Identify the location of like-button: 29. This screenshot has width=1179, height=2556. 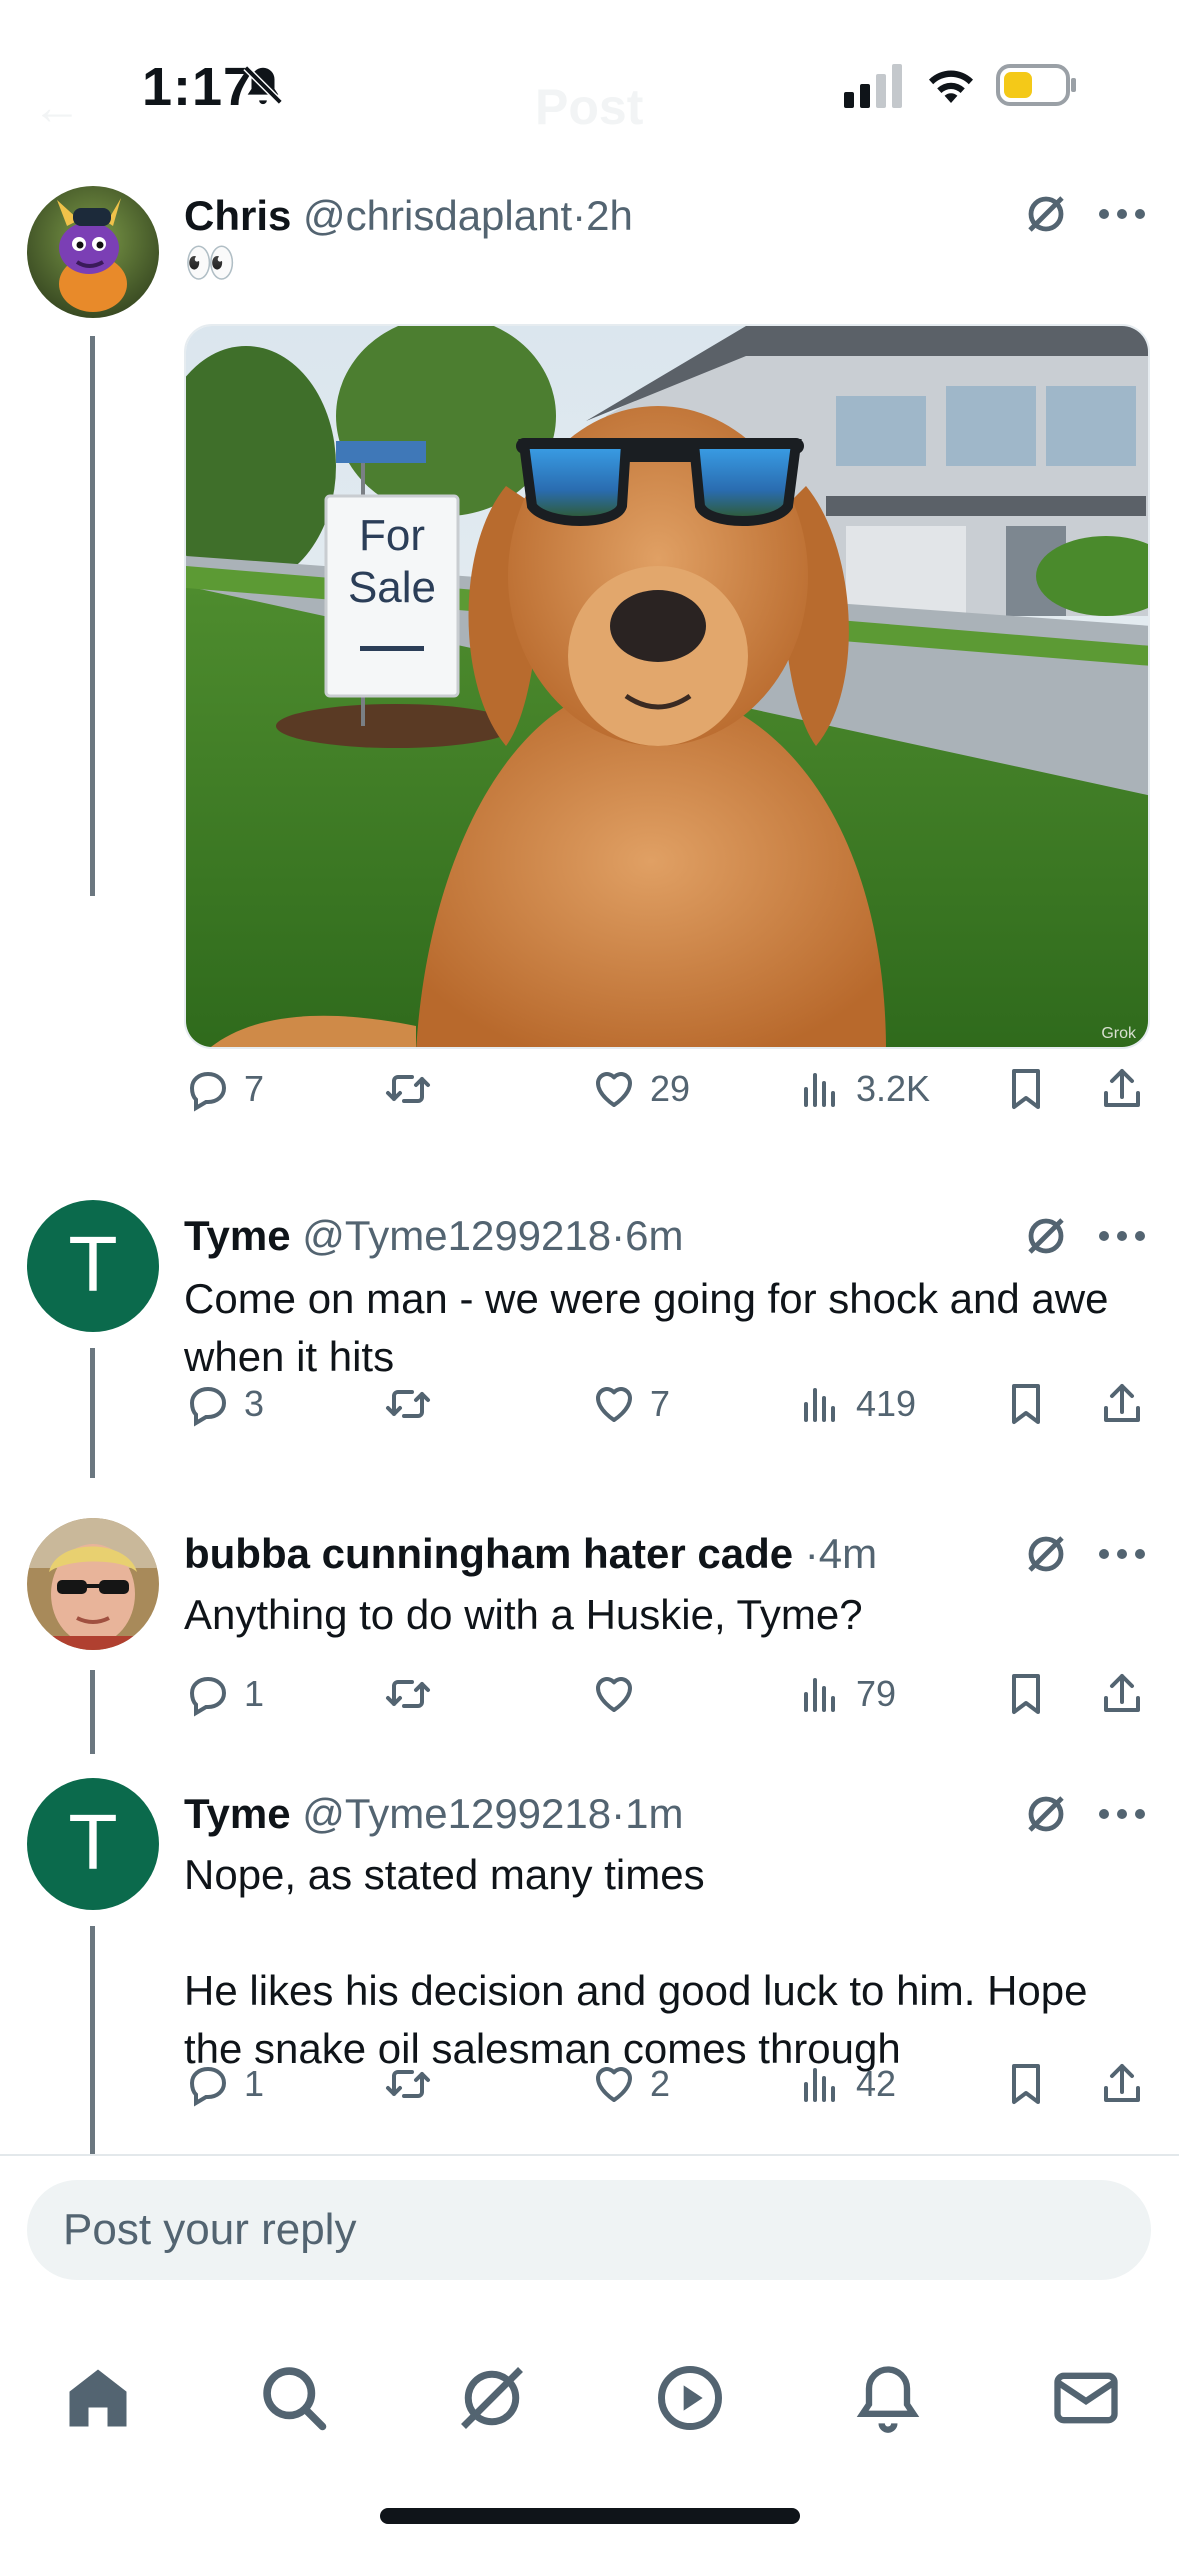
(640, 1089).